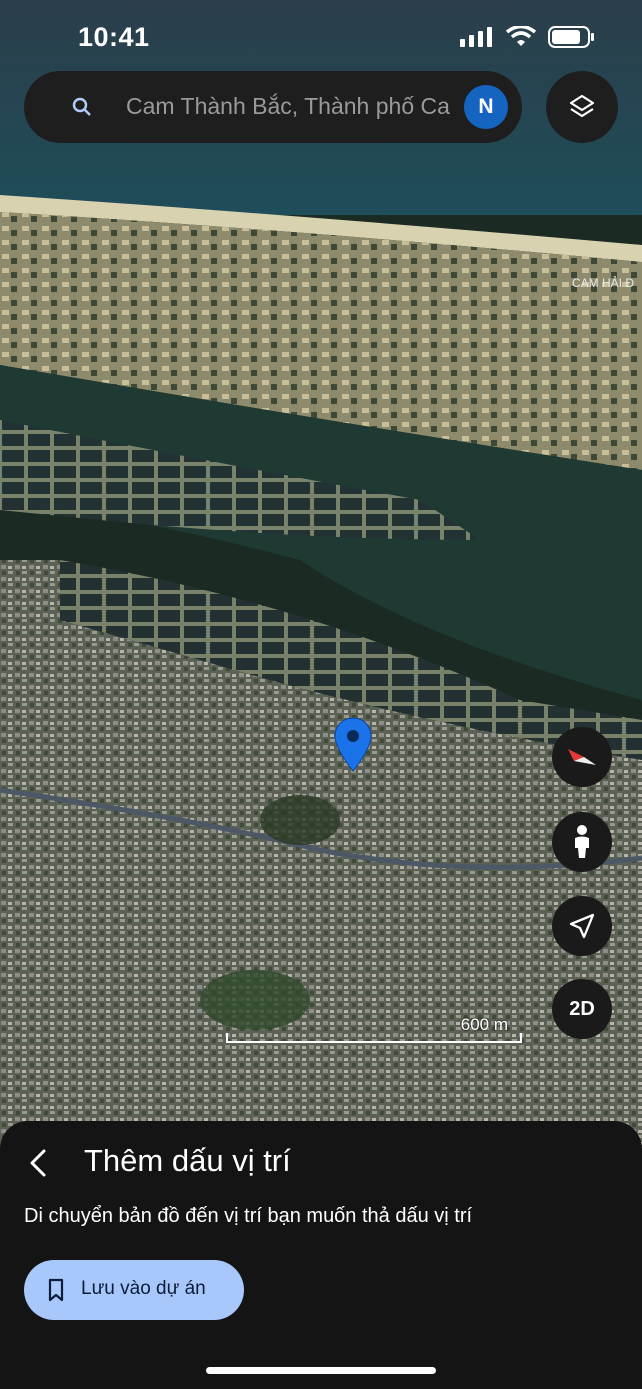  I want to click on save-to-project-button: Lưu vào dự án, so click(134, 1290).